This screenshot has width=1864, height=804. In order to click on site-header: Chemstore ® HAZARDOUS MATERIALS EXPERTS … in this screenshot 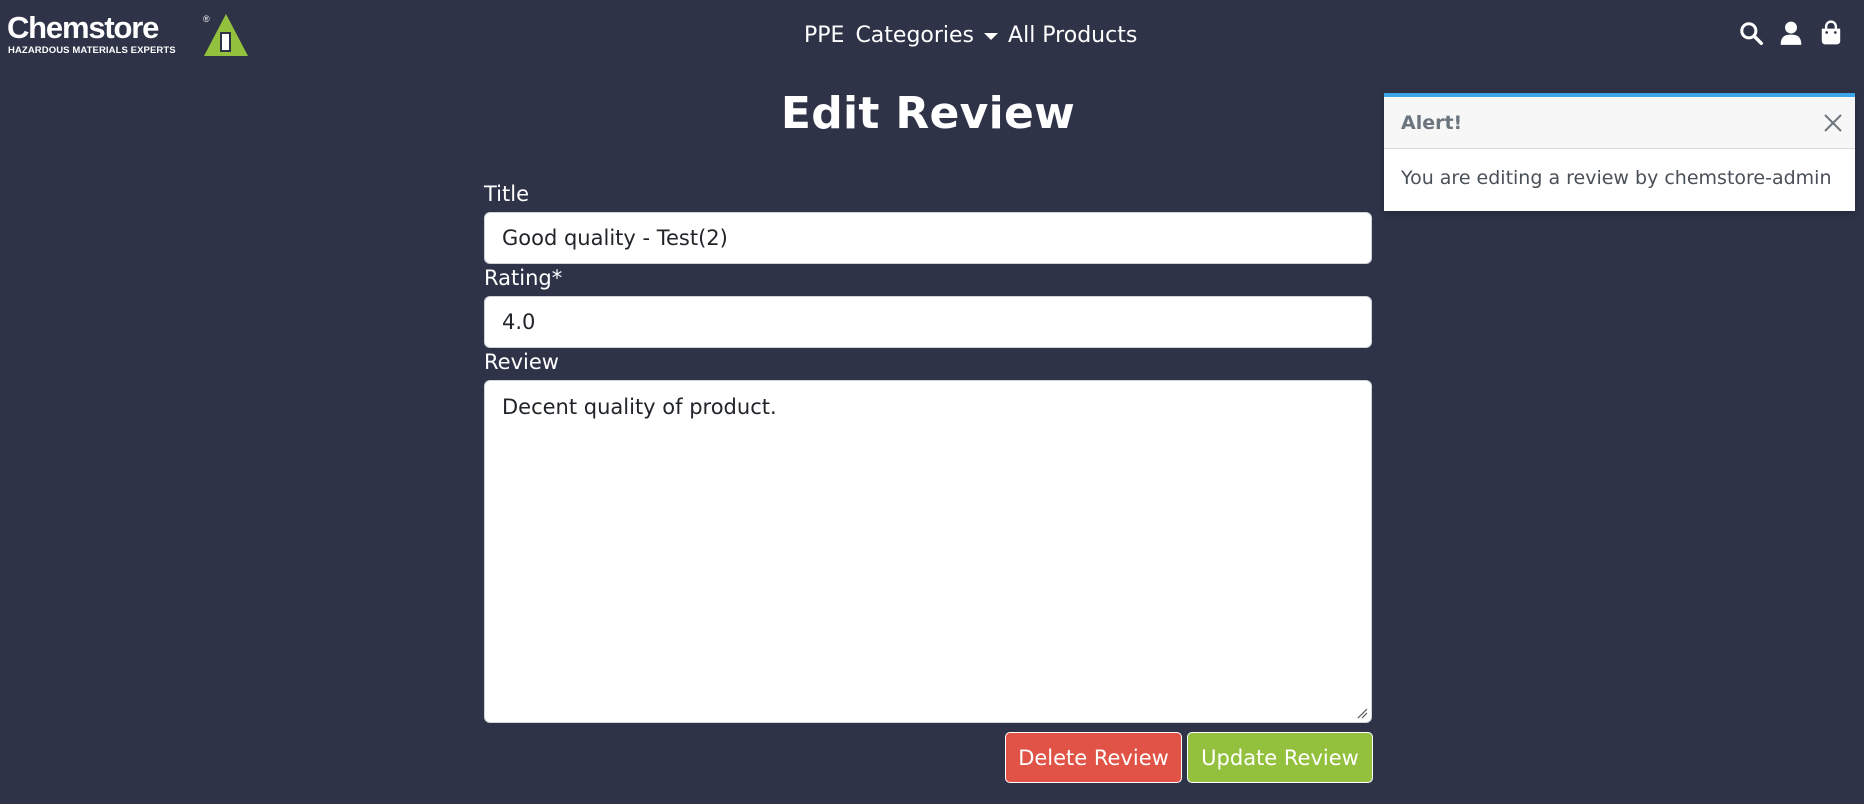, I will do `click(932, 35)`.